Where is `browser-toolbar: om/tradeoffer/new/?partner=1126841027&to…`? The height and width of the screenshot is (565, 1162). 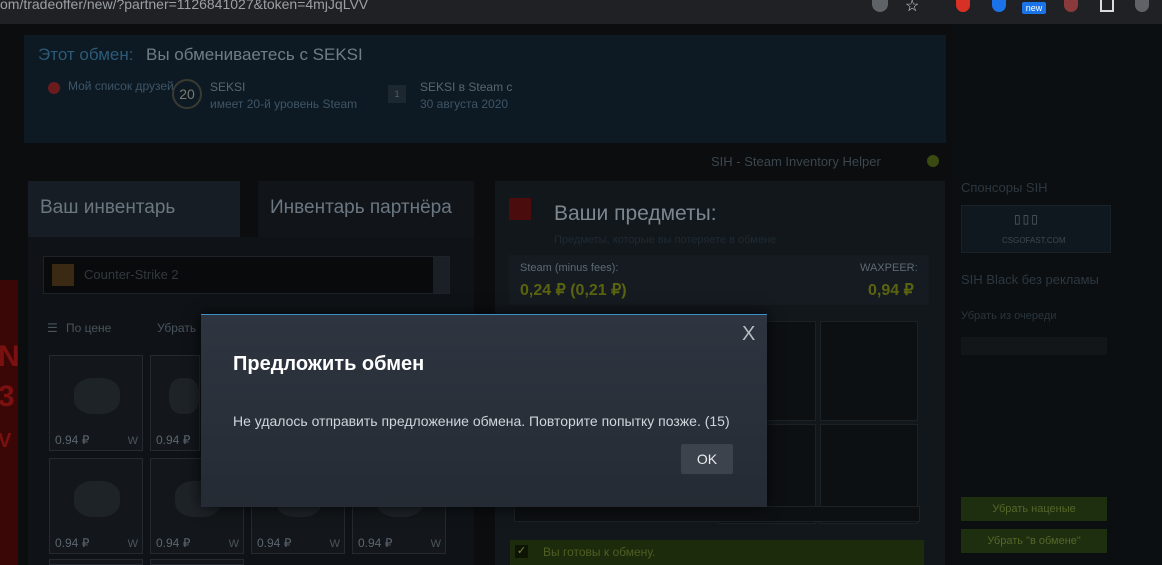 browser-toolbar: om/tradeoffer/new/?partner=1126841027&to… is located at coordinates (581, 12).